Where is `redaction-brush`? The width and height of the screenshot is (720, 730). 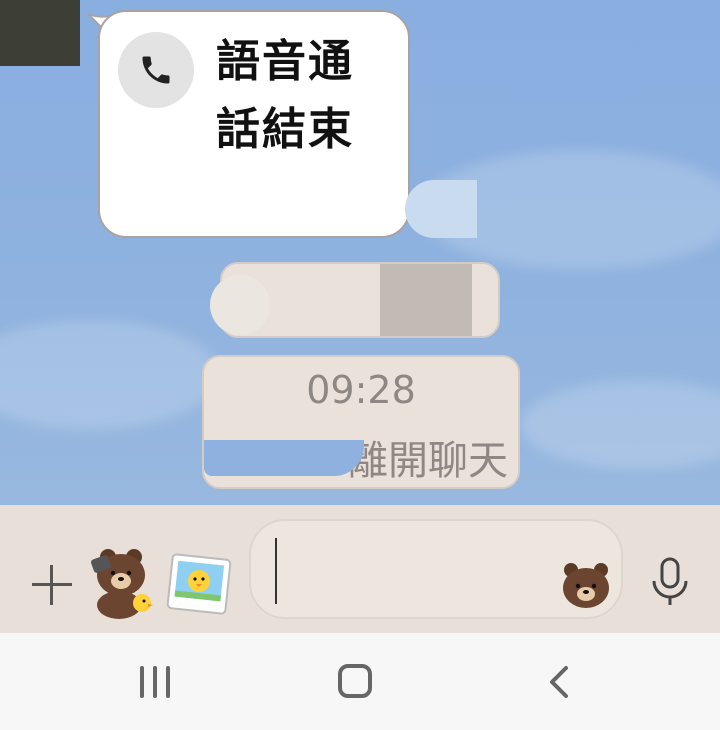 redaction-brush is located at coordinates (284, 458).